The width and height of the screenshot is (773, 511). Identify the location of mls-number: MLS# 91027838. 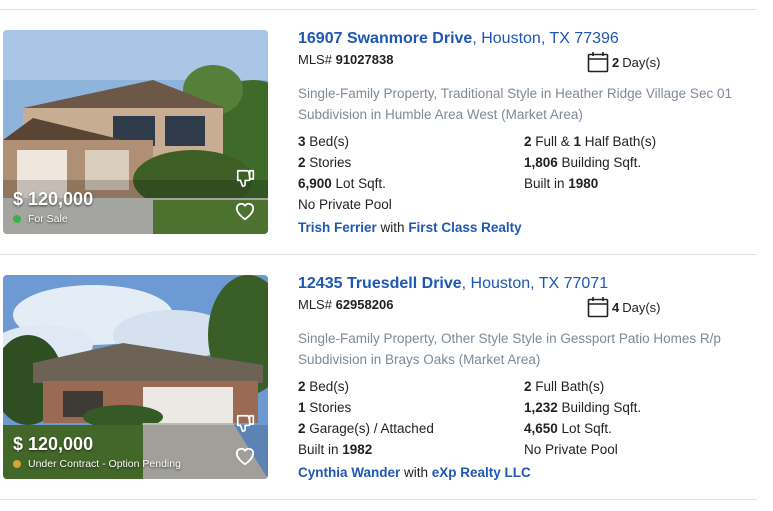
(528, 59).